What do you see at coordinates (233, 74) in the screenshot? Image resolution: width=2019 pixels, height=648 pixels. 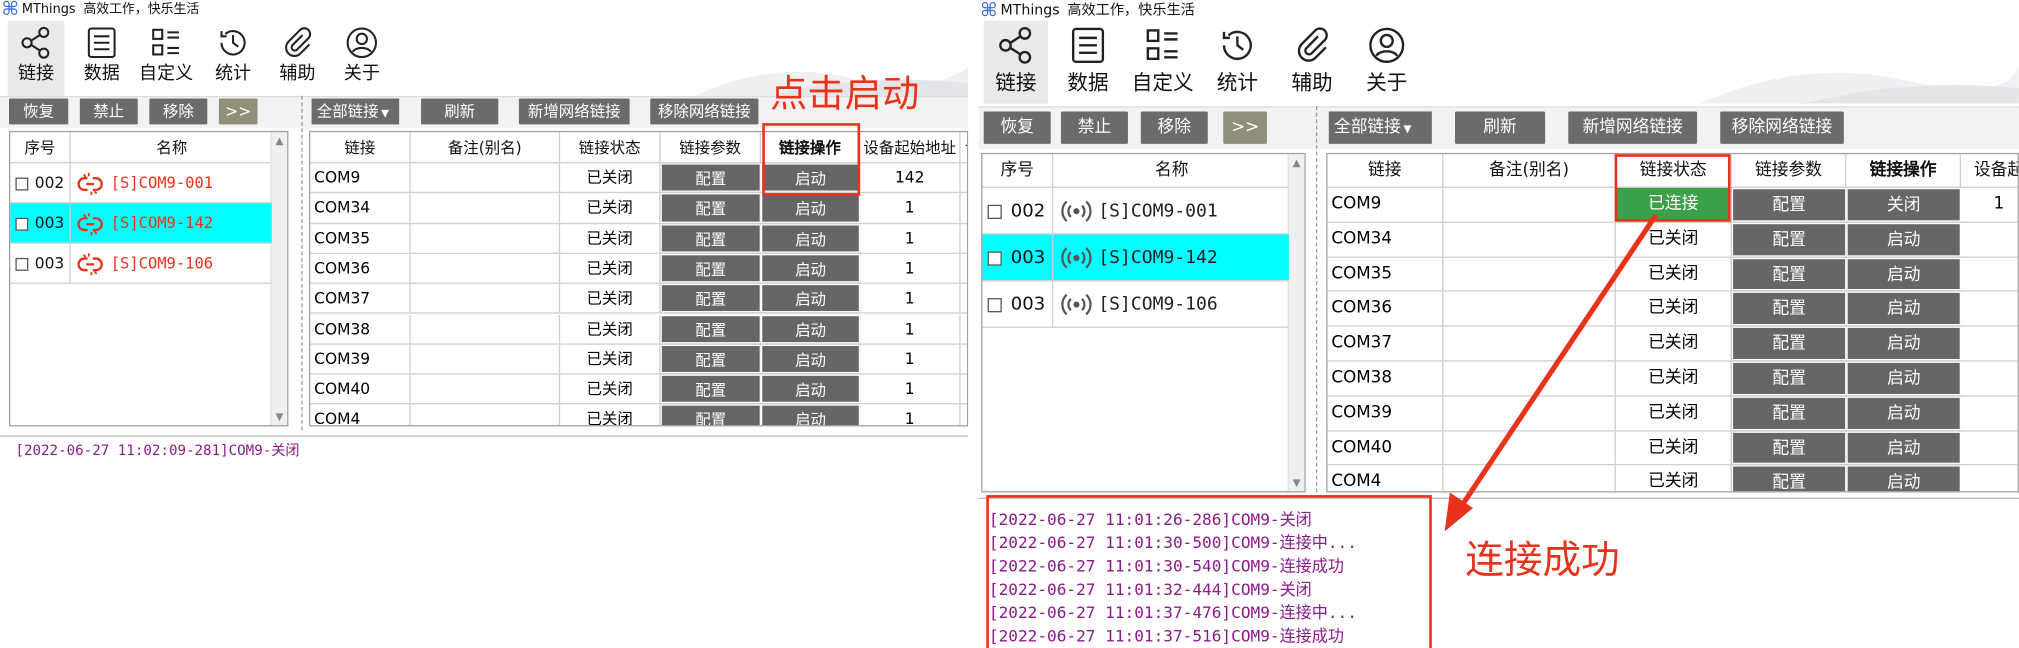 I see `toolbar-label: 统计` at bounding box center [233, 74].